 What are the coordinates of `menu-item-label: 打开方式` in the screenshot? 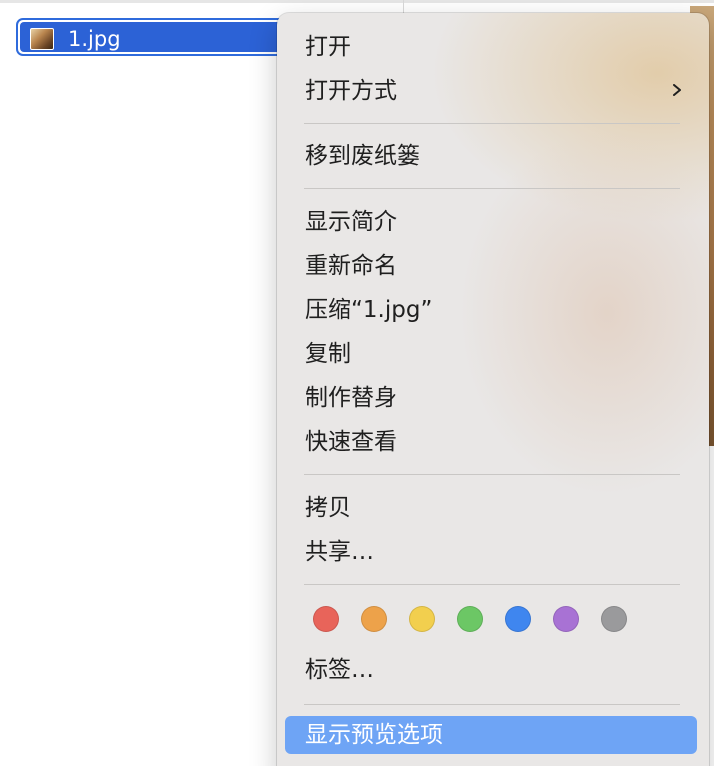 It's located at (351, 91).